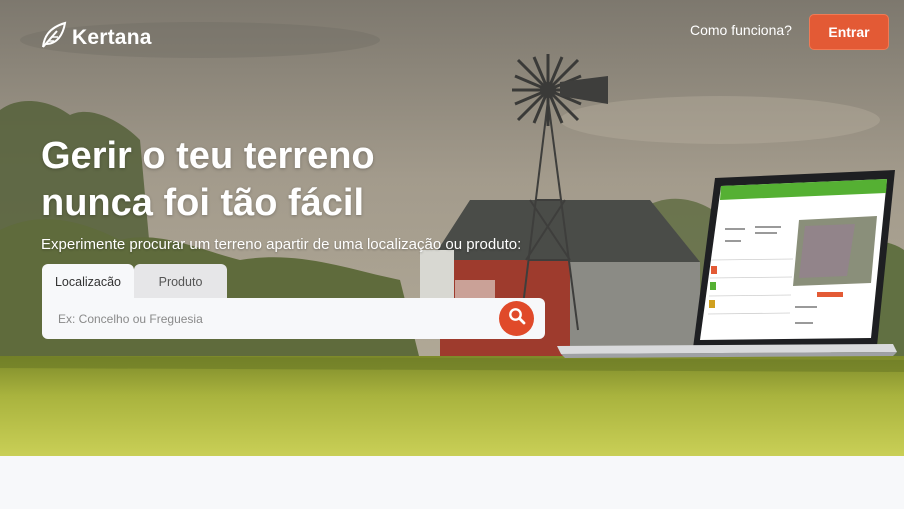  Describe the element at coordinates (208, 180) in the screenshot. I see `hero-title: Gerir o teu terreno nunca foi tão fácil` at that location.